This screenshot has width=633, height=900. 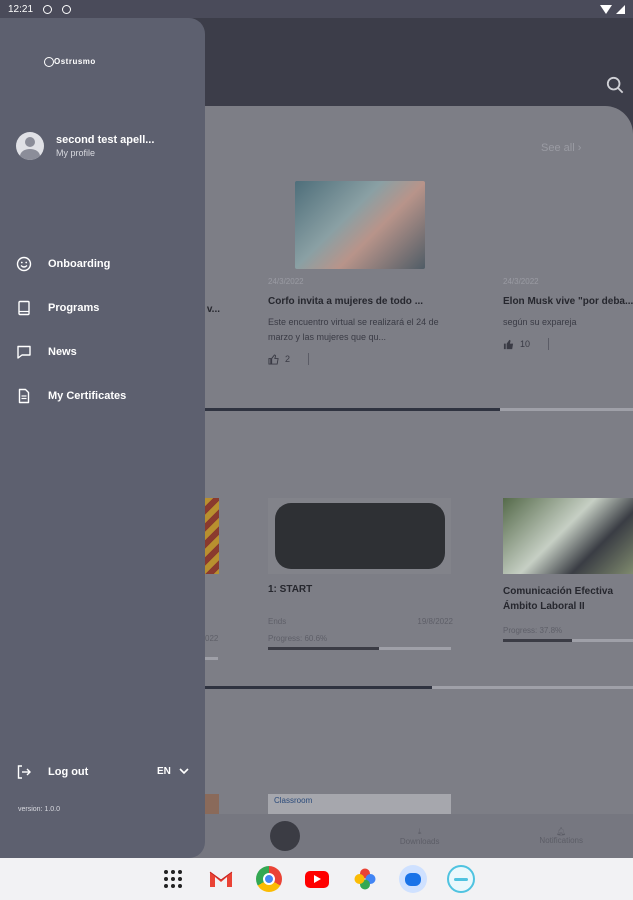 I want to click on profile-link: second test apell... My profile, so click(x=85, y=146).